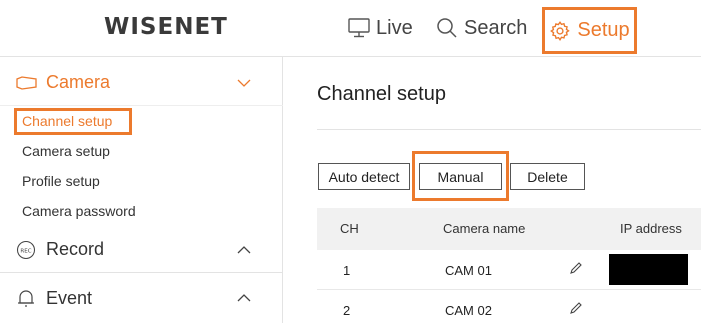 The image size is (701, 323). Describe the element at coordinates (359, 28) in the screenshot. I see `monitor-icon` at that location.